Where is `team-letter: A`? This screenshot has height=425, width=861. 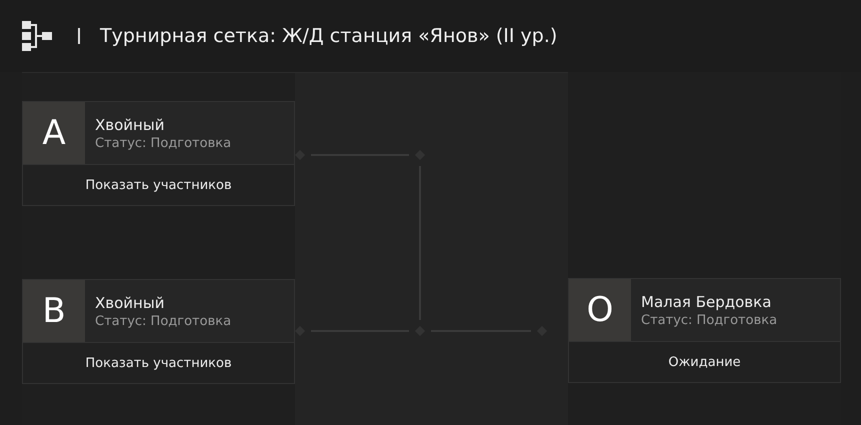
team-letter: A is located at coordinates (54, 133).